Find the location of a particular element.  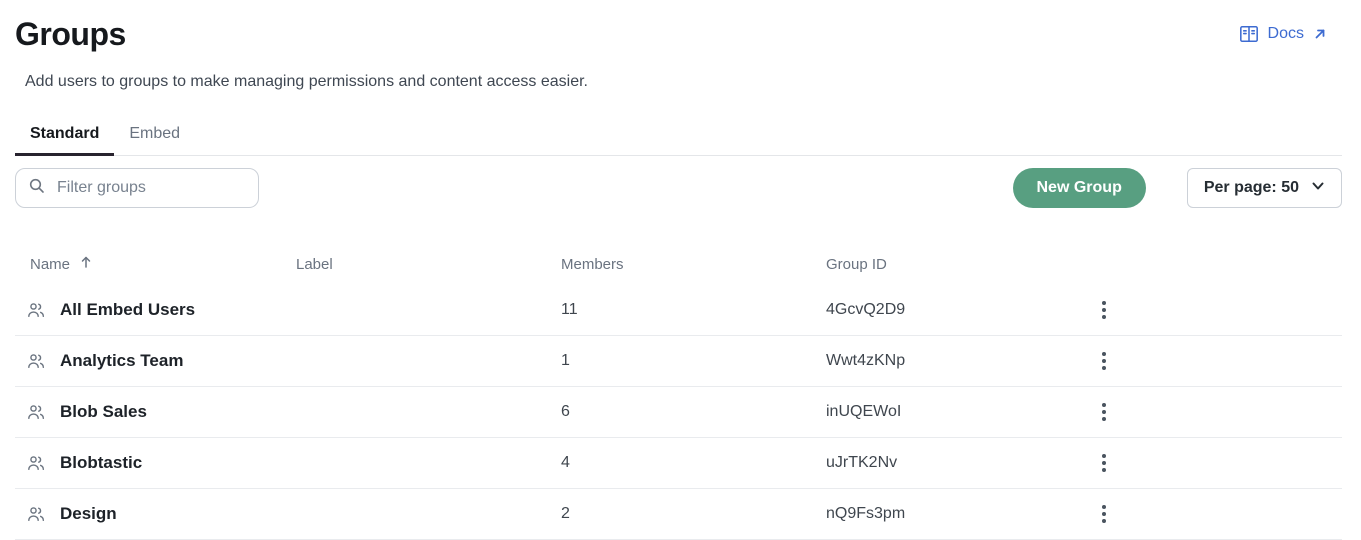

docs-link: Docs is located at coordinates (1283, 34).